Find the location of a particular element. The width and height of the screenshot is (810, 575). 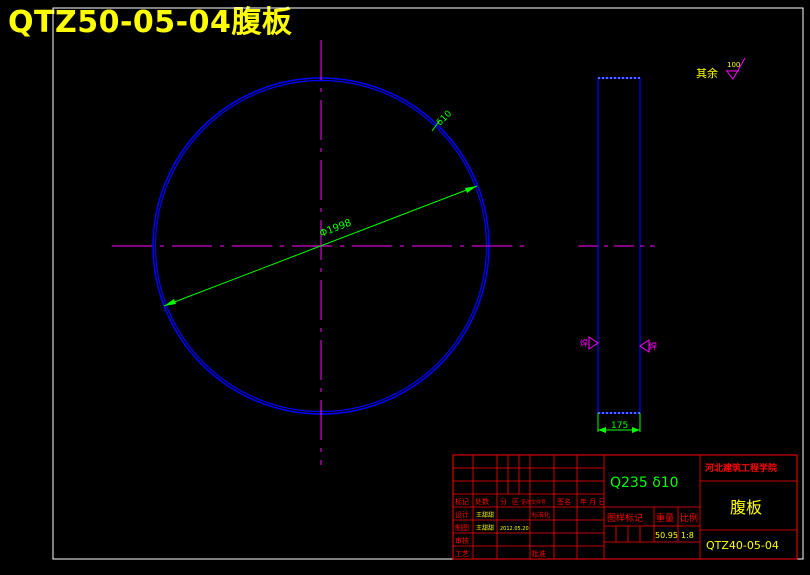

tb-header-1: 处数 is located at coordinates (482, 501).